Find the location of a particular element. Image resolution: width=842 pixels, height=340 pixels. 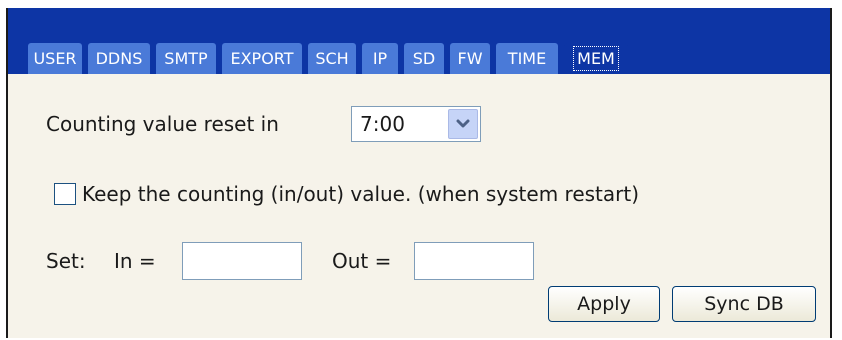

tab-fw: FW is located at coordinates (470, 58).